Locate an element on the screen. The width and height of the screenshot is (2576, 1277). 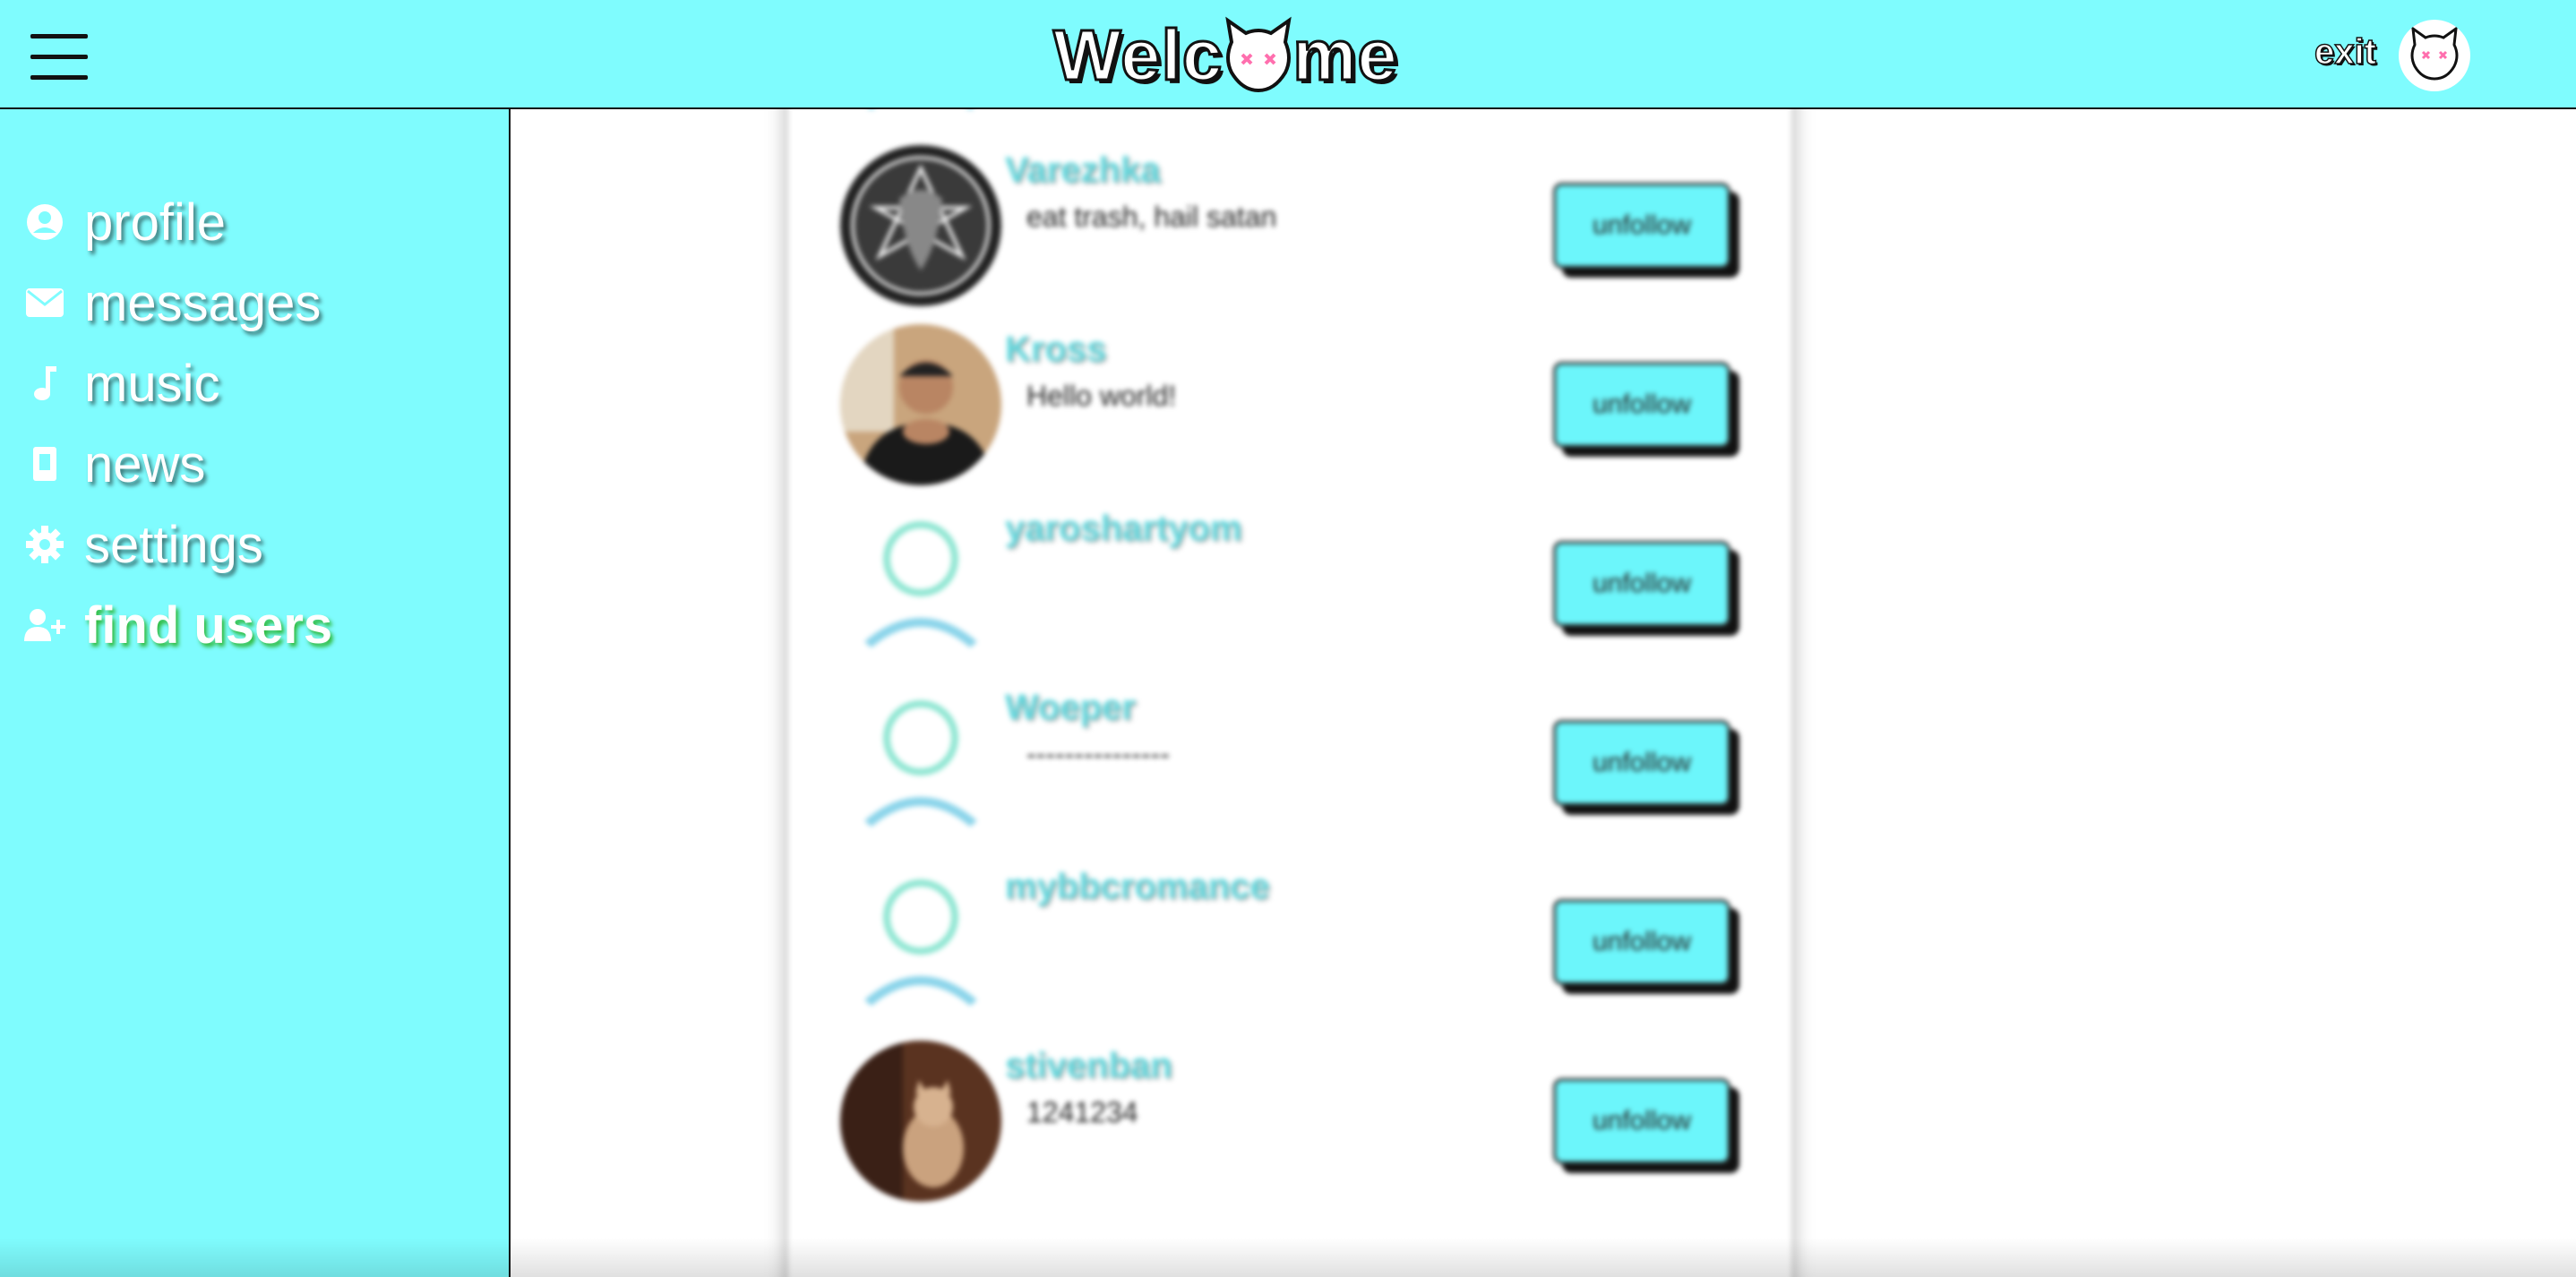
music-note-icon is located at coordinates (44, 384).